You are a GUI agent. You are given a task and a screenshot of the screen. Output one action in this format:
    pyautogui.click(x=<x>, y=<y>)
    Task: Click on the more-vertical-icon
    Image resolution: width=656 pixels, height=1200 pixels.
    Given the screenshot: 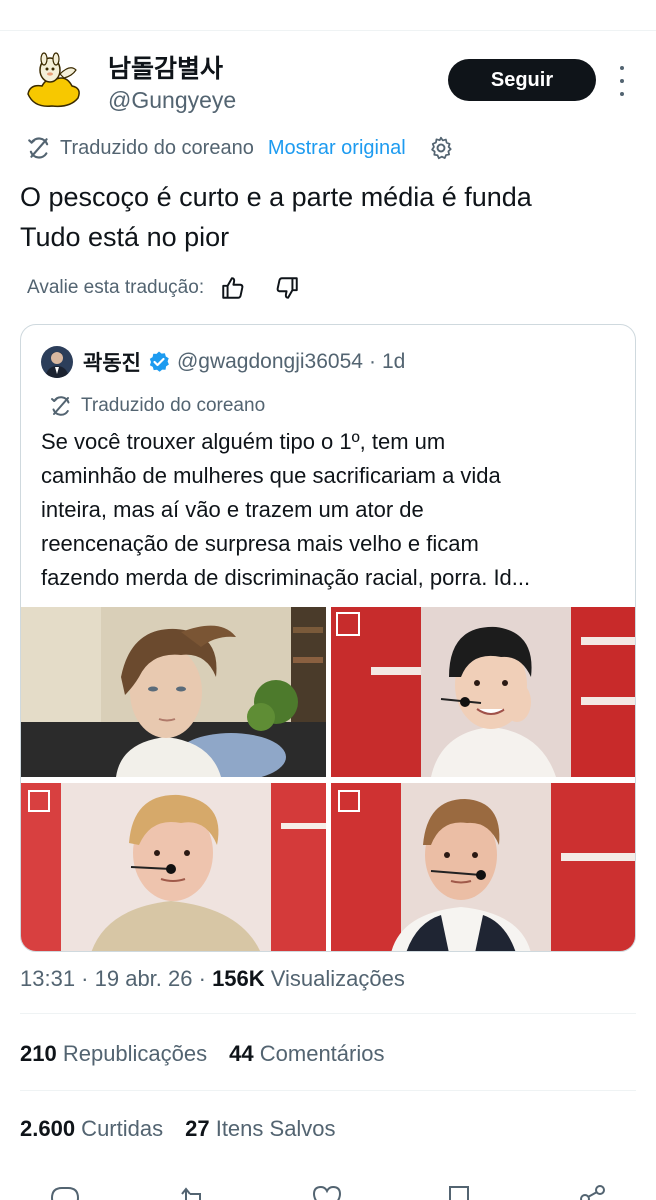 What is the action you would take?
    pyautogui.click(x=622, y=81)
    